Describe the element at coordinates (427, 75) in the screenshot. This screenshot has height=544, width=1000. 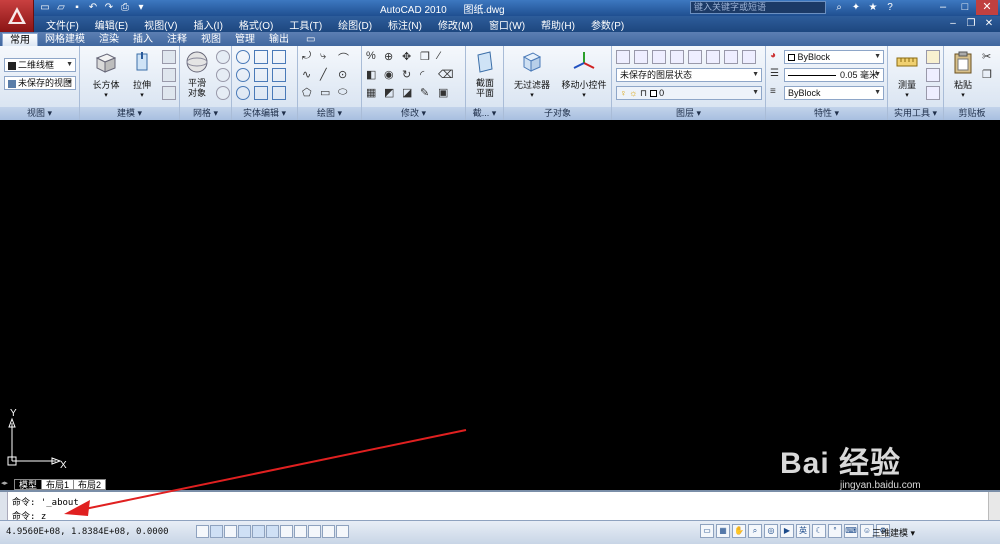
I see `fillet-icon: ◜` at that location.